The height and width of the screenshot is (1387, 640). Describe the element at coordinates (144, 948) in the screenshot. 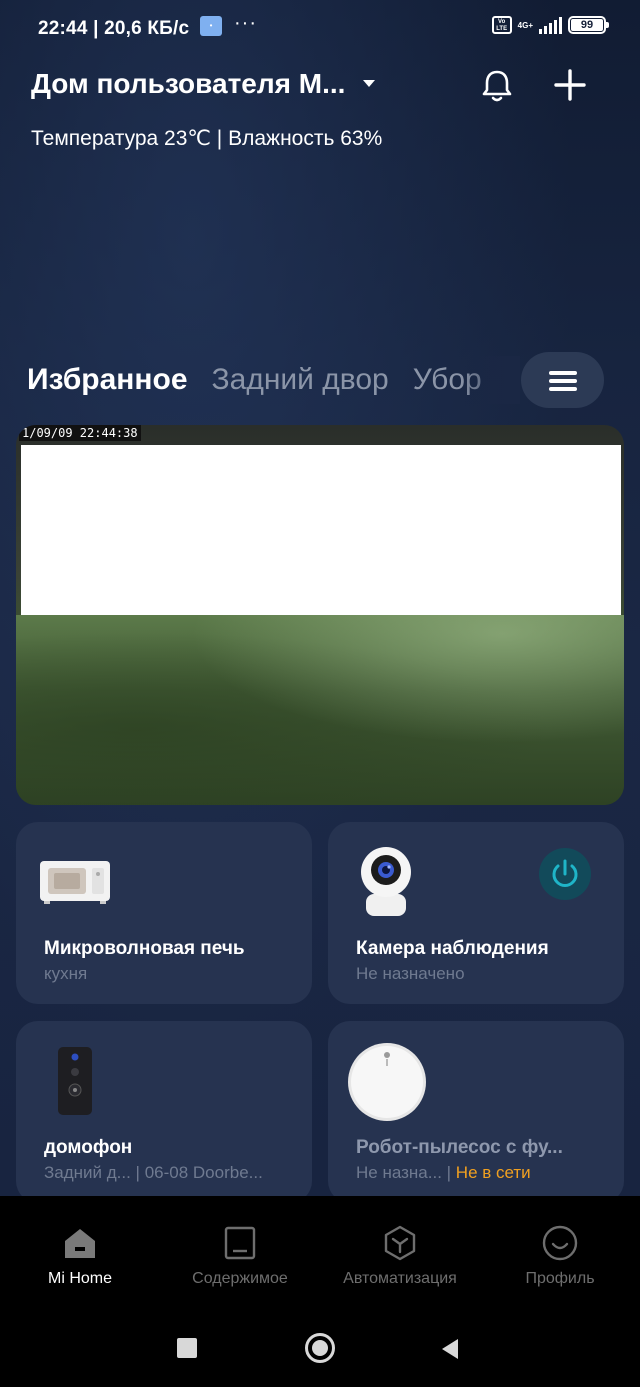

I see `device-name: Микроволновая печь` at that location.